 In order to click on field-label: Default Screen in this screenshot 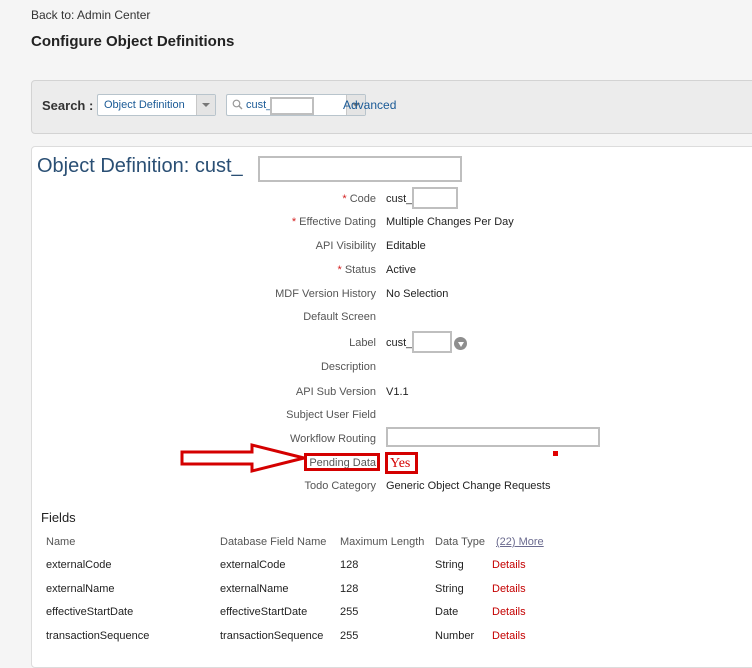, I will do `click(339, 317)`.